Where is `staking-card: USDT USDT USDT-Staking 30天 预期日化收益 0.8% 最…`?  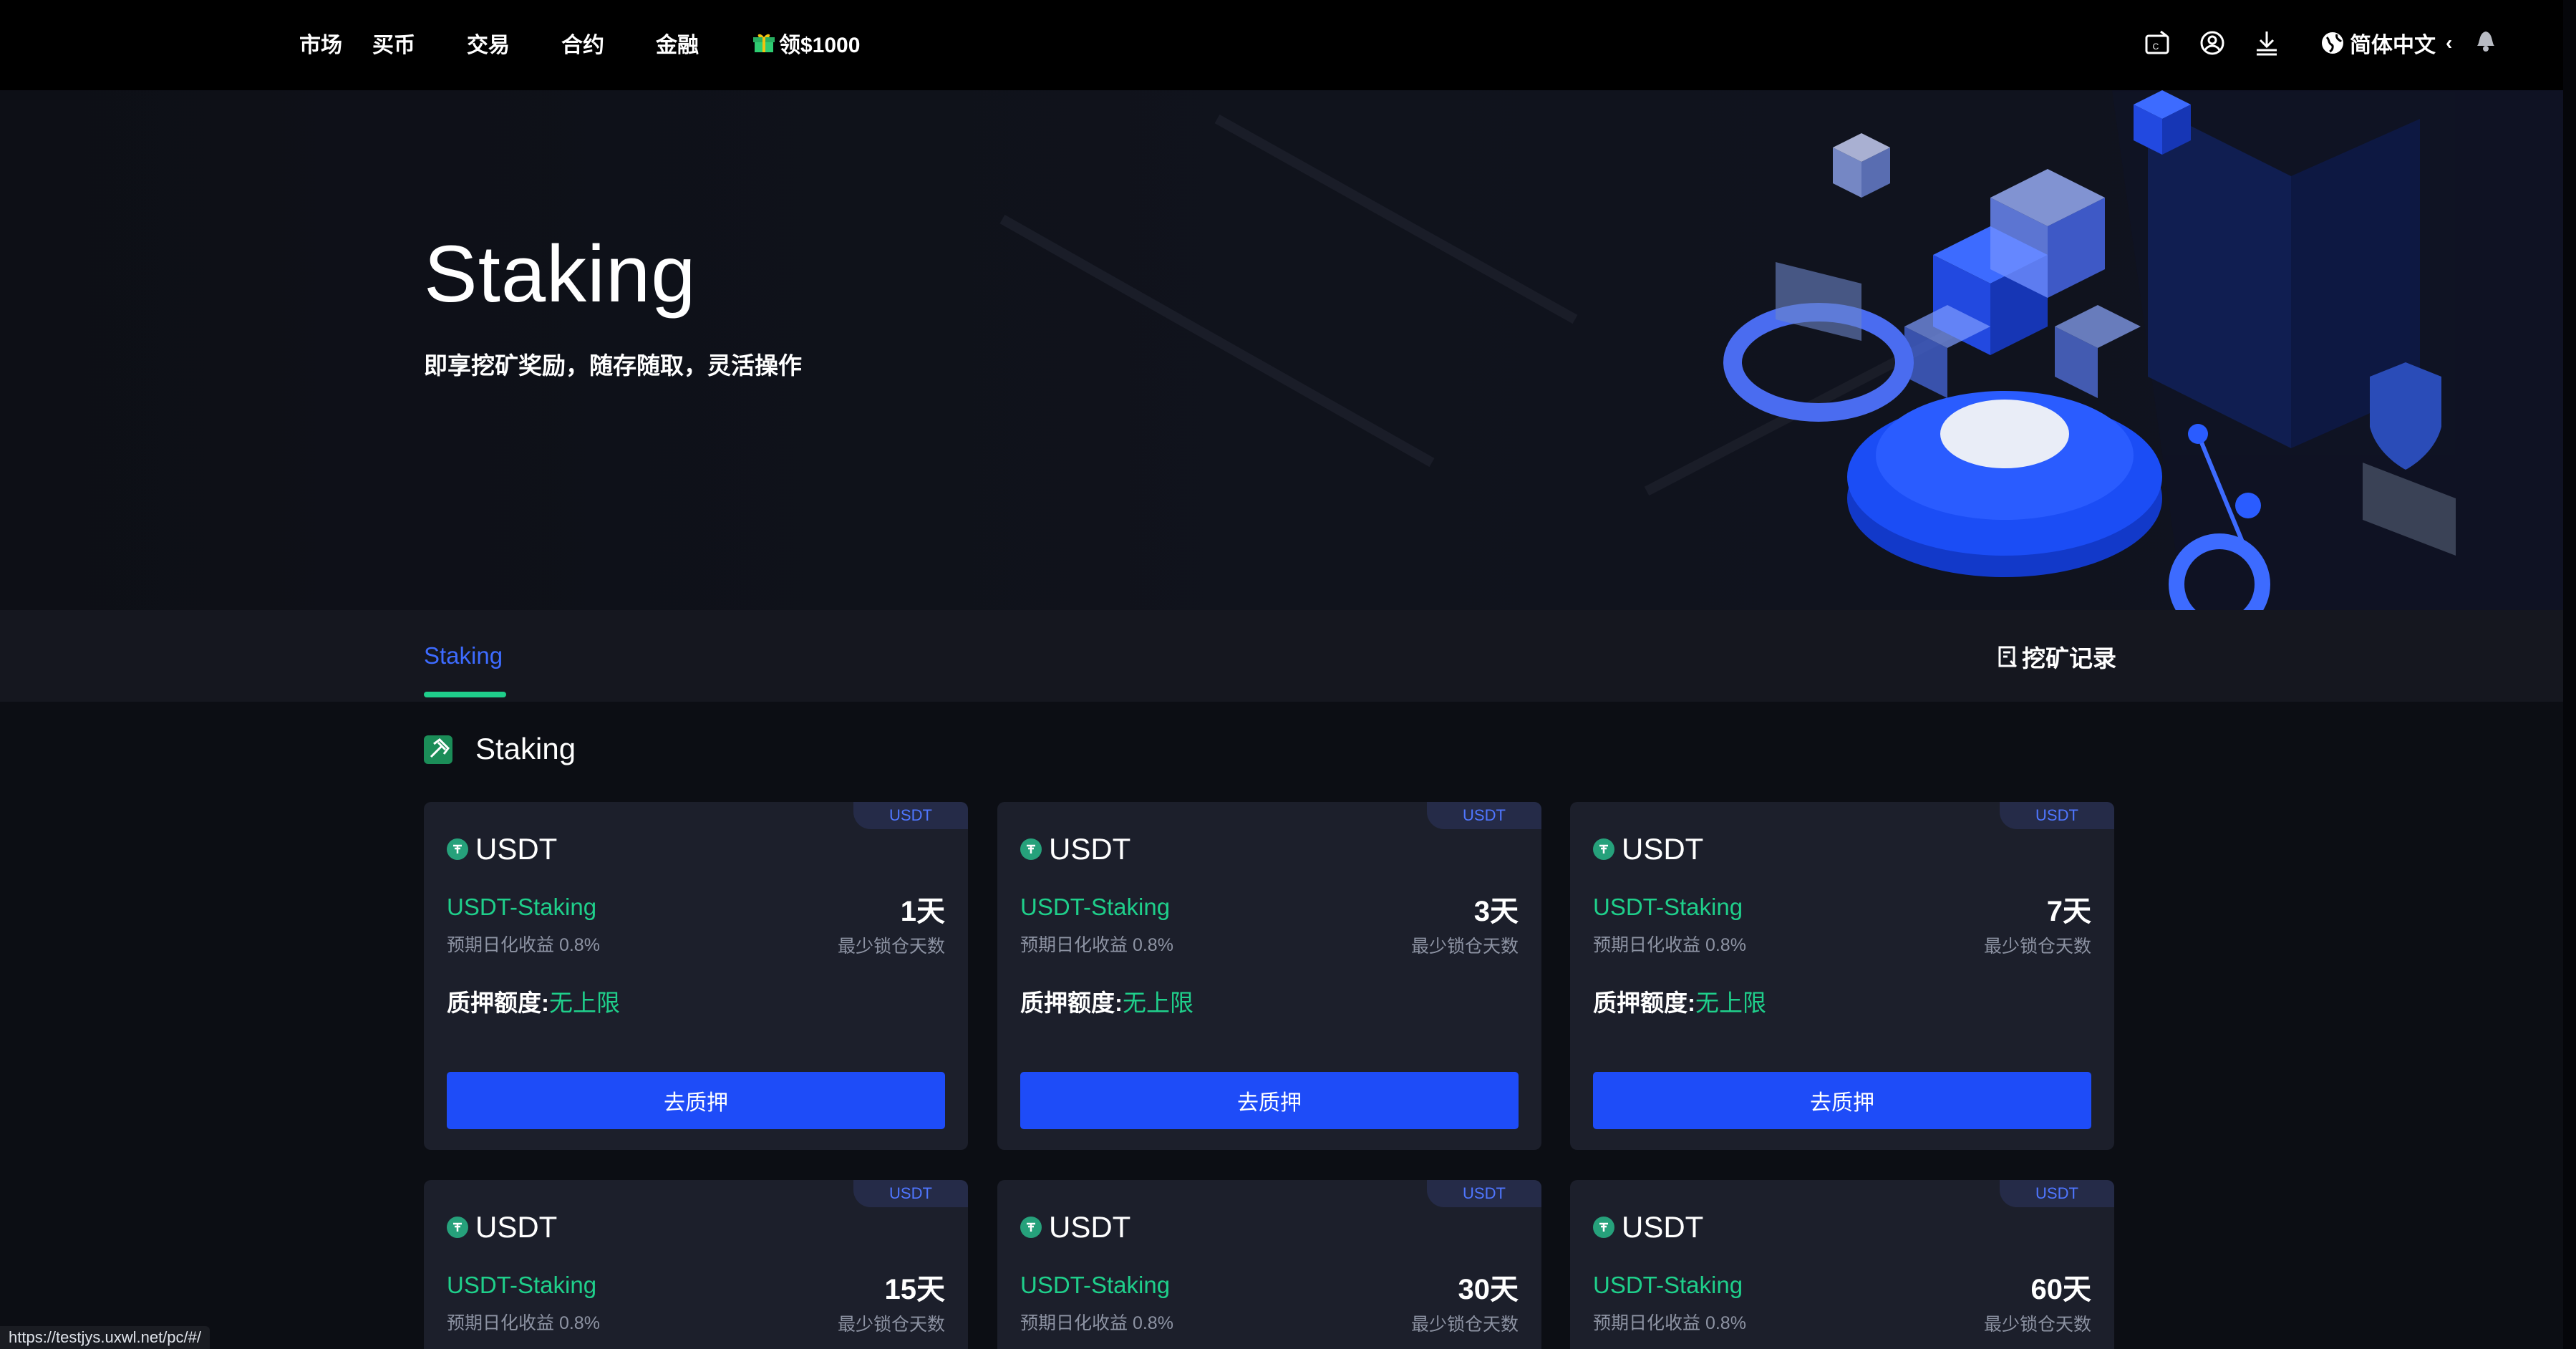 staking-card: USDT USDT USDT-Staking 30天 预期日化收益 0.8% 最… is located at coordinates (1269, 1264).